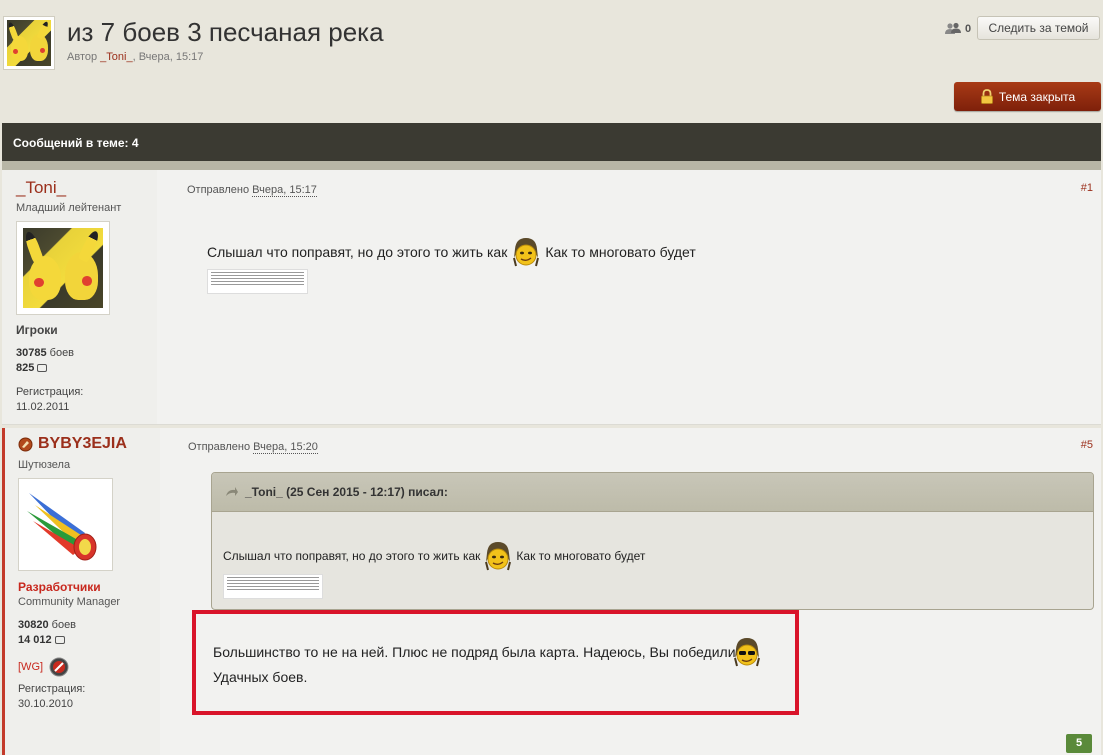 The image size is (1103, 755). Describe the element at coordinates (620, 252) in the screenshot. I see `post-text-end: Как то многовато будет` at that location.